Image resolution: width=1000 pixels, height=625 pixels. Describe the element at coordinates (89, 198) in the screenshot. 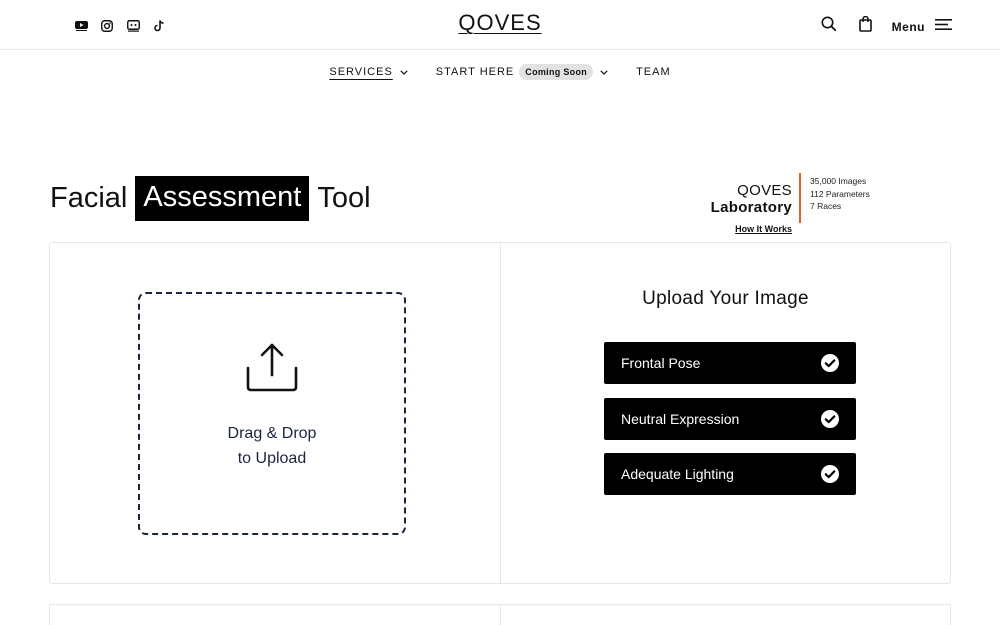

I see `title-pre: Facial` at that location.